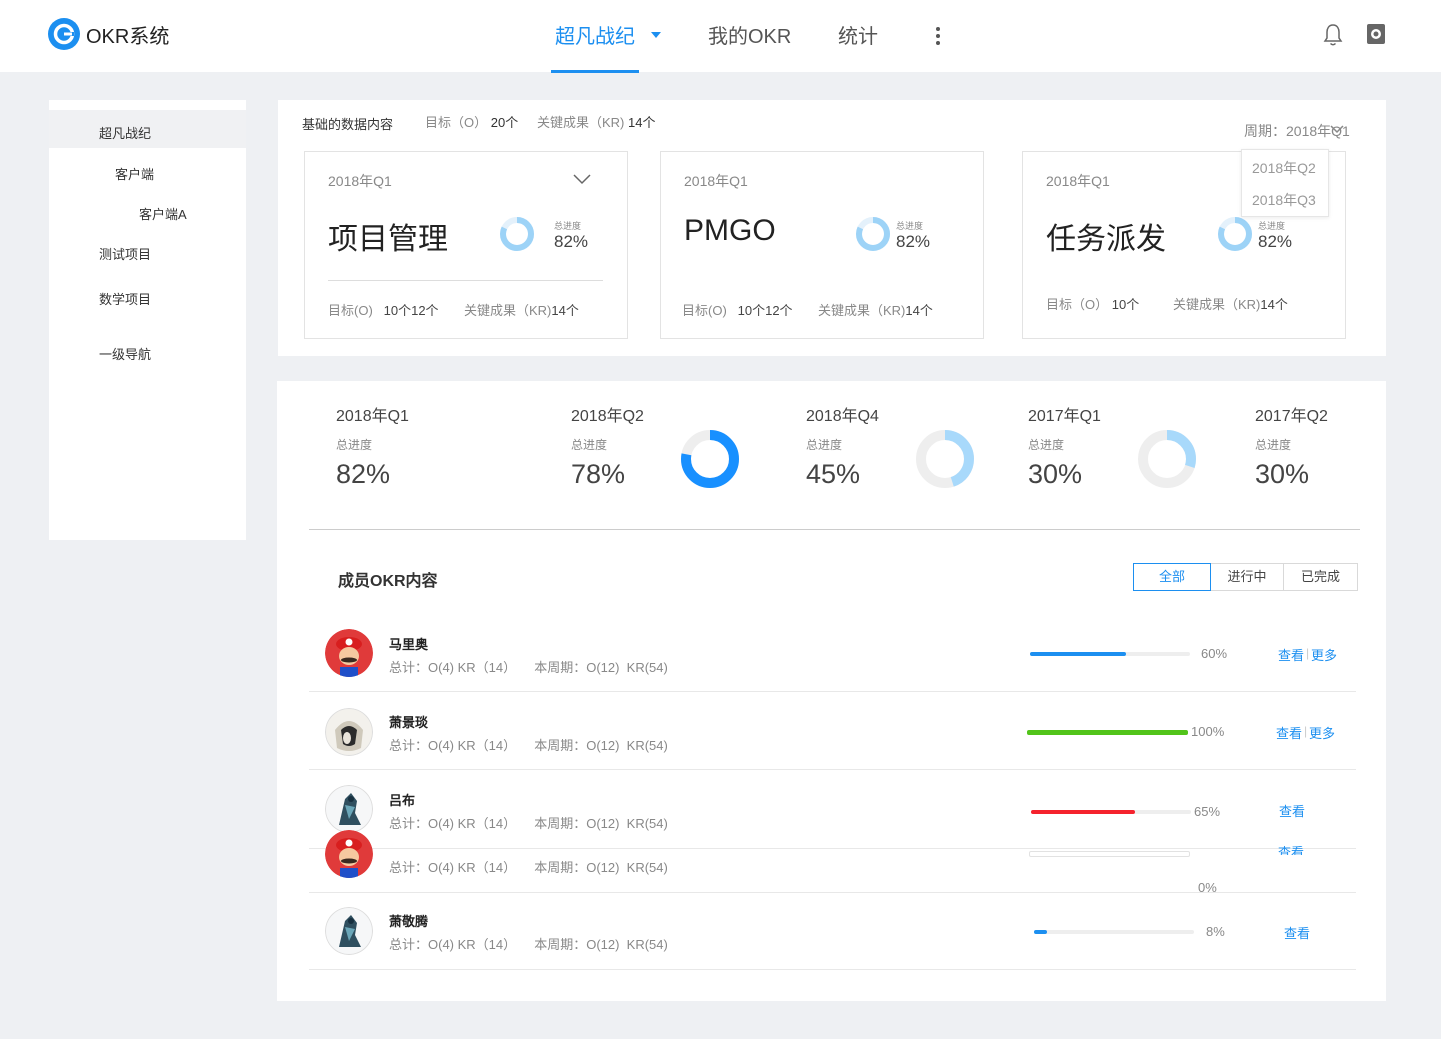  I want to click on card-project-name: 项目管理, so click(388, 239).